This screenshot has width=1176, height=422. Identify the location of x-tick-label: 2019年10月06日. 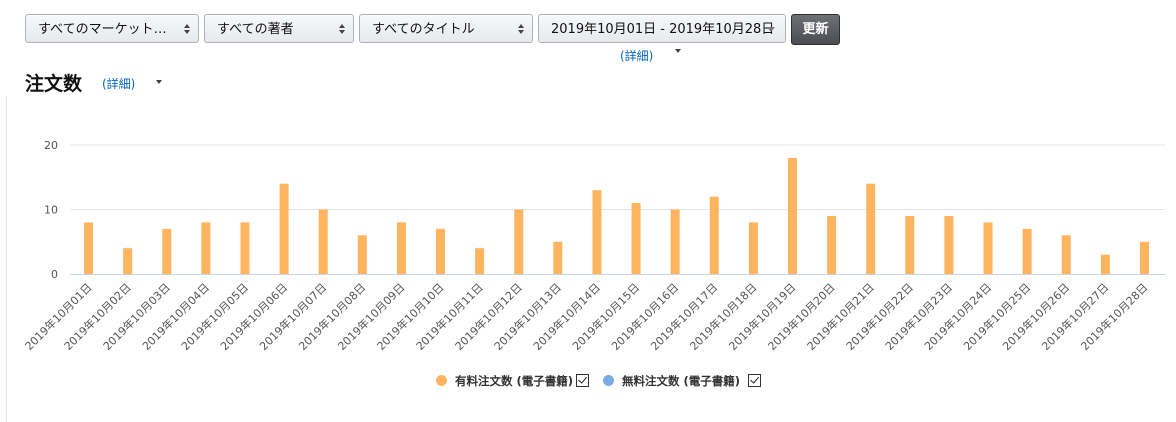
(253, 316).